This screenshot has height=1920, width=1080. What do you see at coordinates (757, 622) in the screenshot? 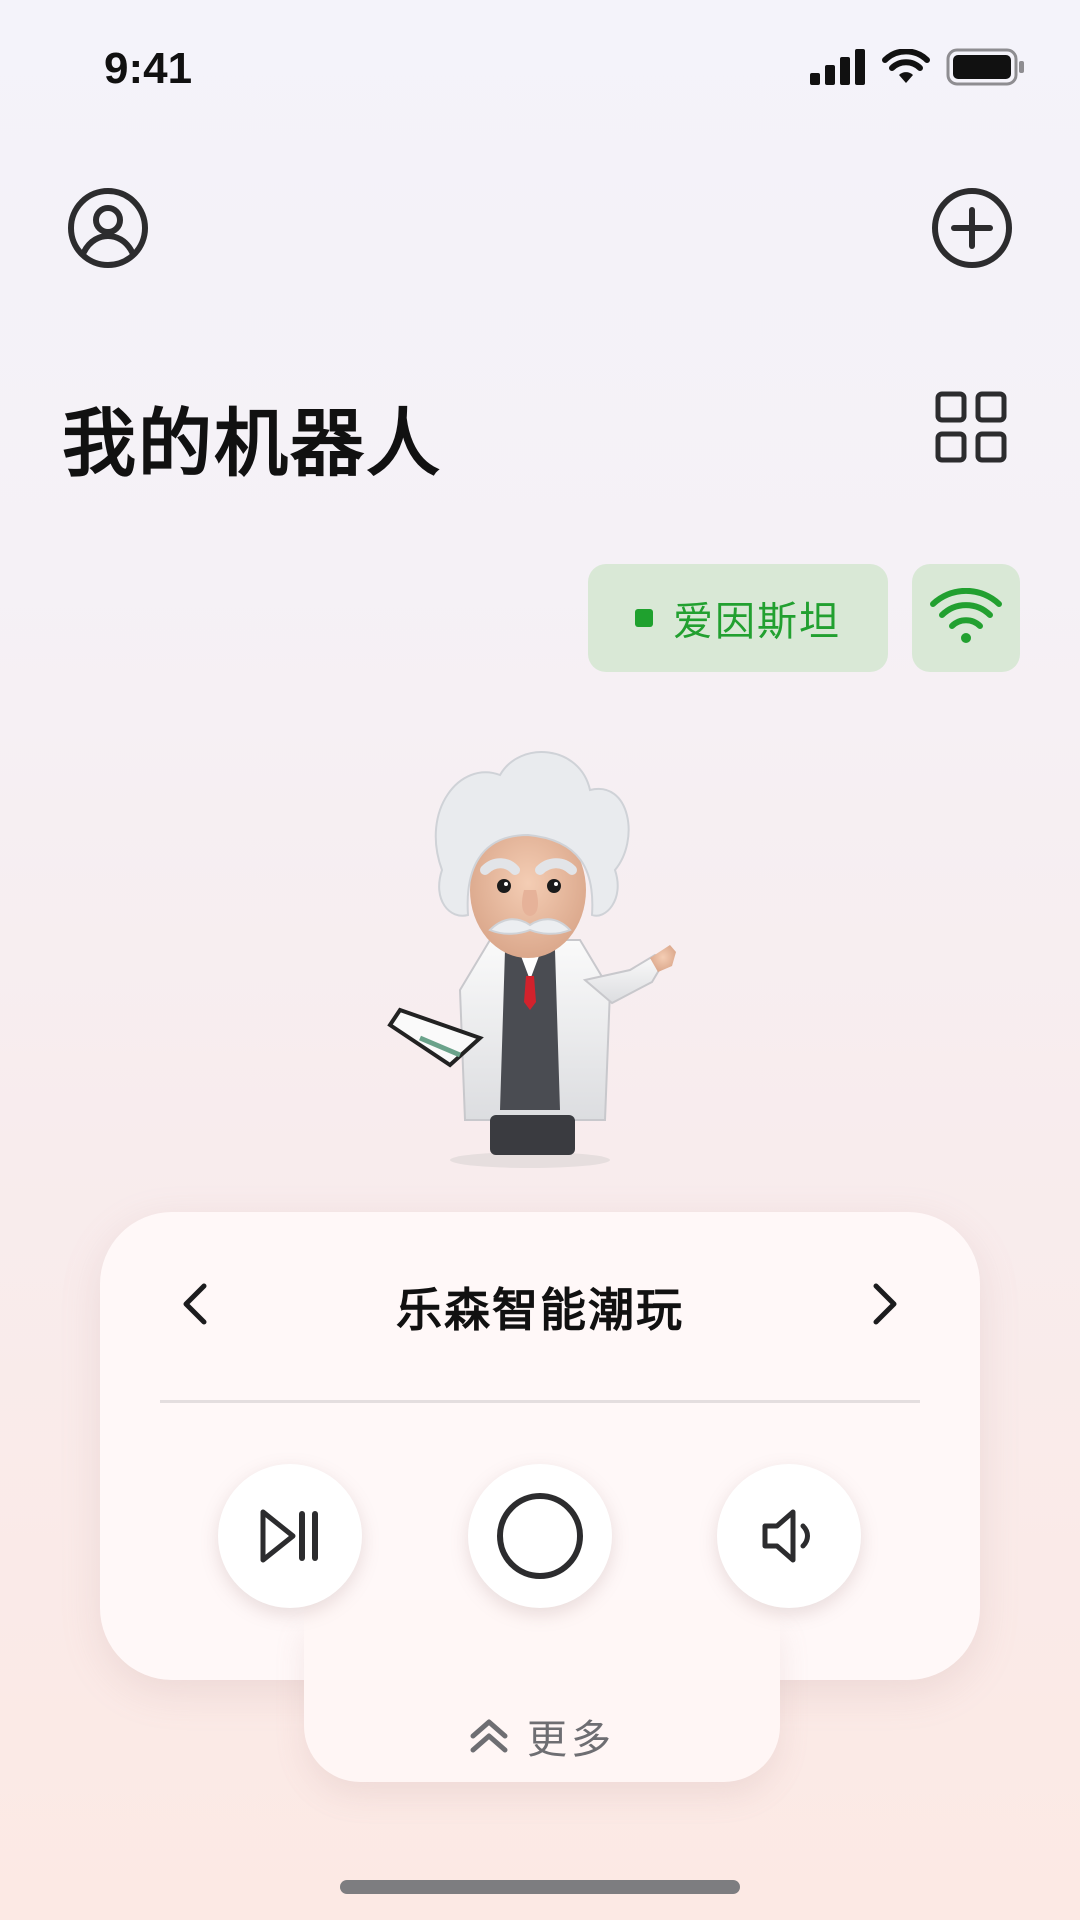
I see `device-name: 爱因斯坦` at bounding box center [757, 622].